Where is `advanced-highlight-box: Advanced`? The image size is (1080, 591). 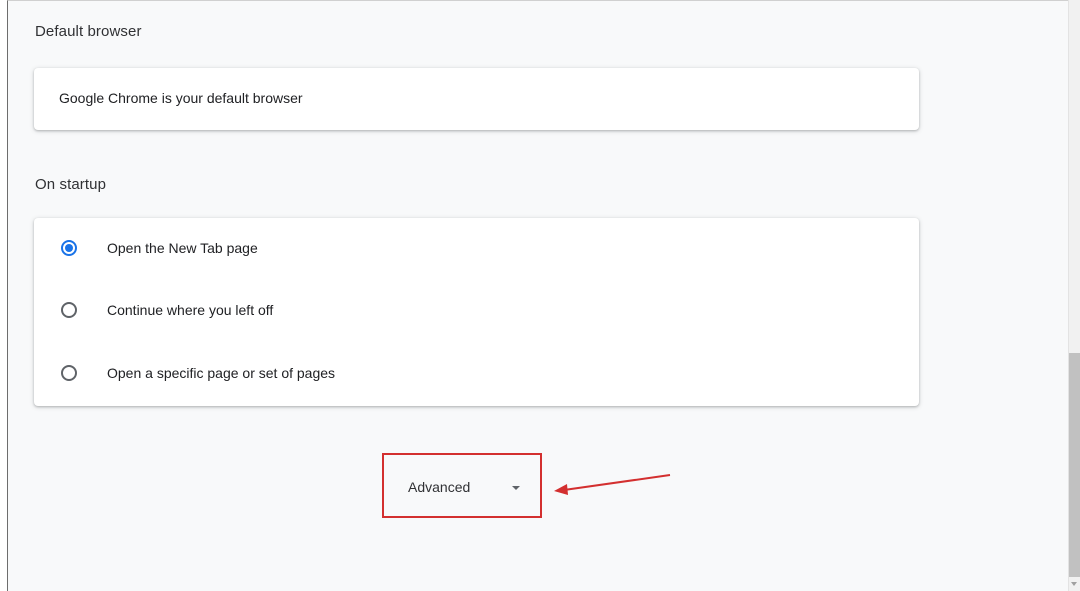
advanced-highlight-box: Advanced is located at coordinates (462, 485).